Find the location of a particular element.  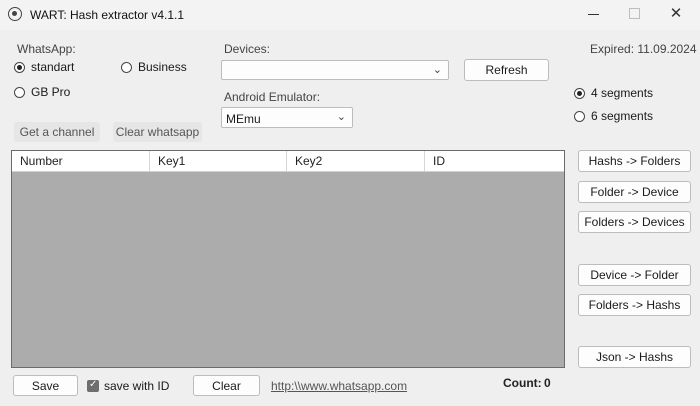

radio-6-segments-label: 6 segments is located at coordinates (622, 116).